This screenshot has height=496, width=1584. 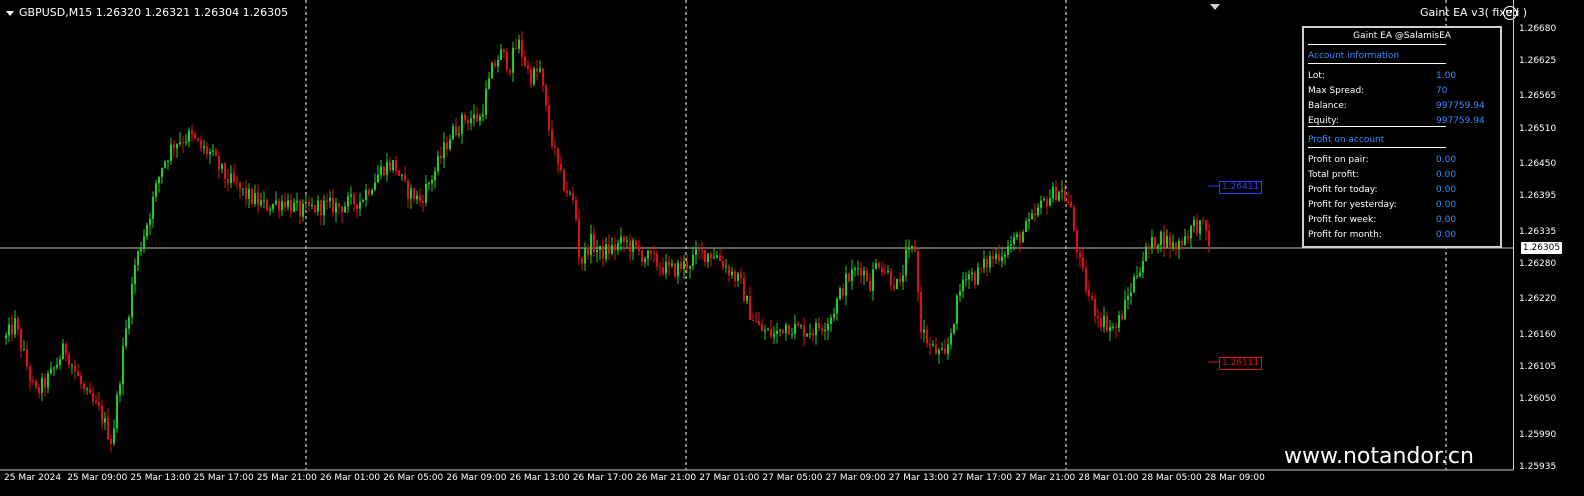 I want to click on time-axis-label: 27 Mar 13:00, so click(x=918, y=478).